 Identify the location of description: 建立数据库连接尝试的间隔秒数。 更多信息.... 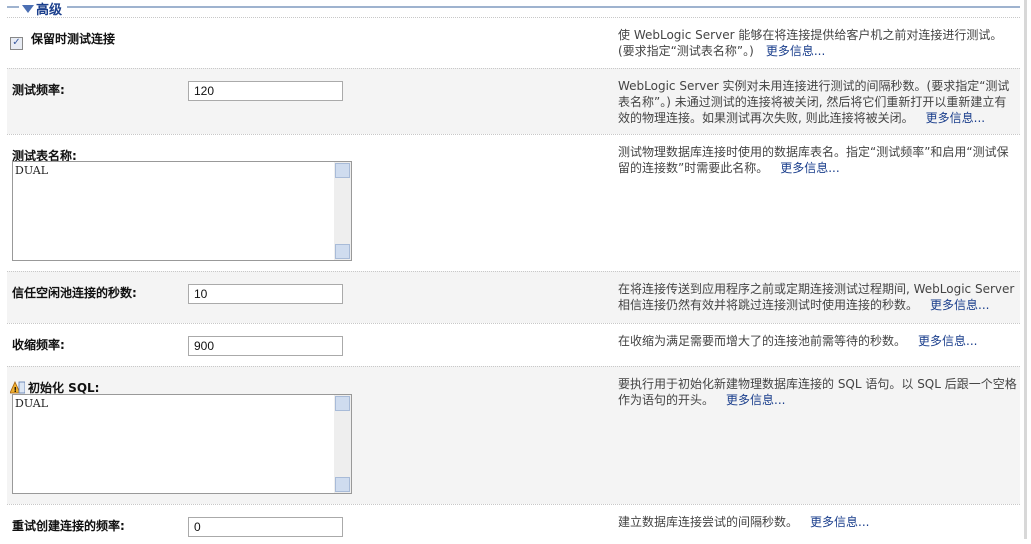
(818, 522).